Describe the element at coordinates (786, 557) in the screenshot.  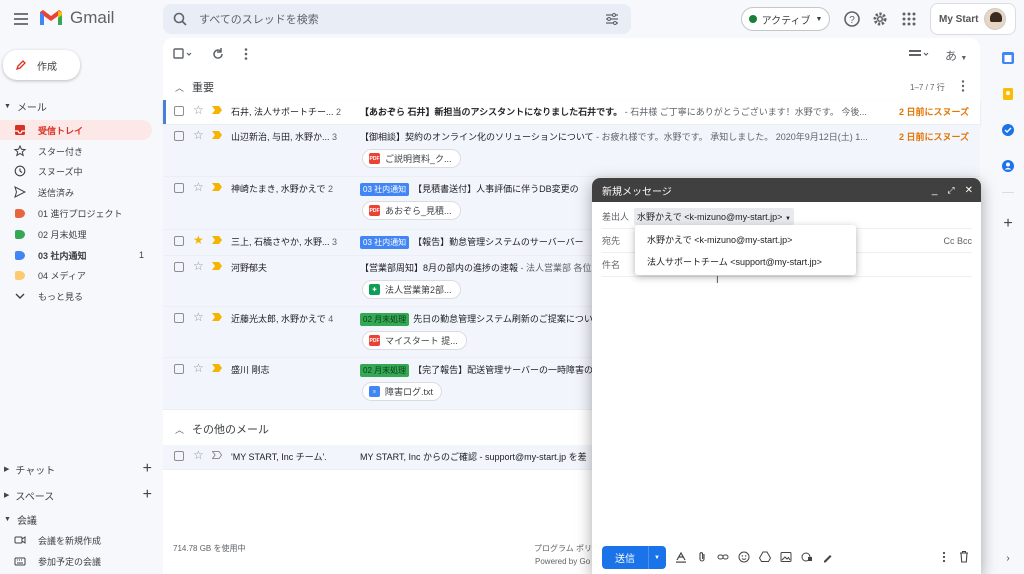
I see `insert-photo-icon` at that location.